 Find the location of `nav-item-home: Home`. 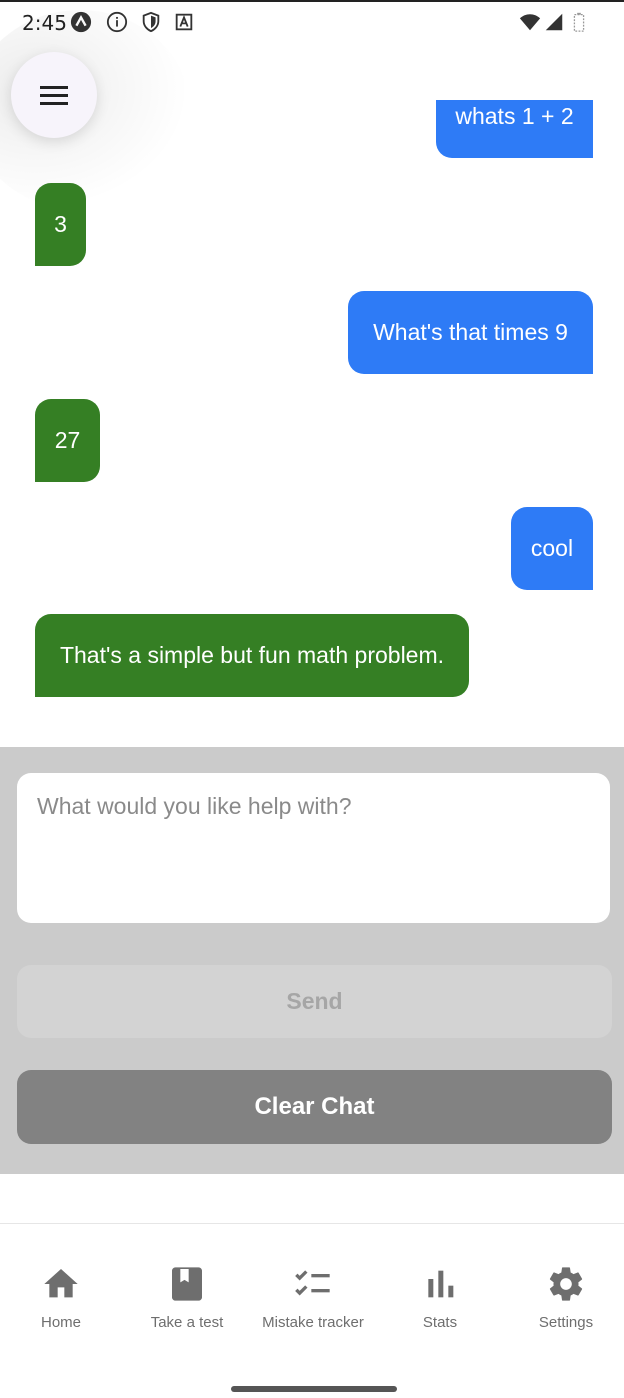

nav-item-home: Home is located at coordinates (63, 1297).